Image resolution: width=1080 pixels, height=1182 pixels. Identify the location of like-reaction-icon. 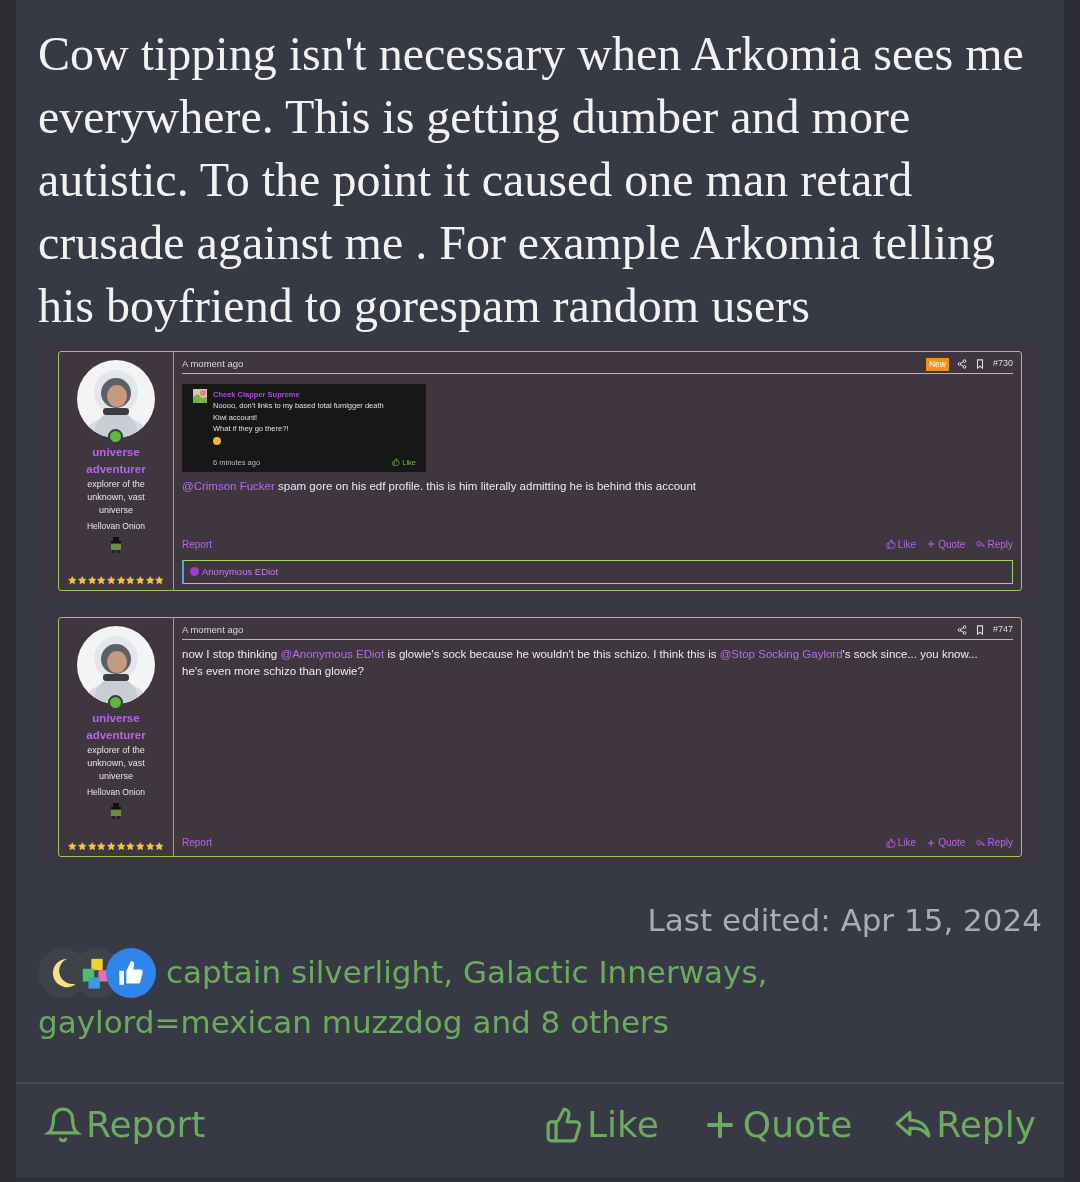
(131, 972).